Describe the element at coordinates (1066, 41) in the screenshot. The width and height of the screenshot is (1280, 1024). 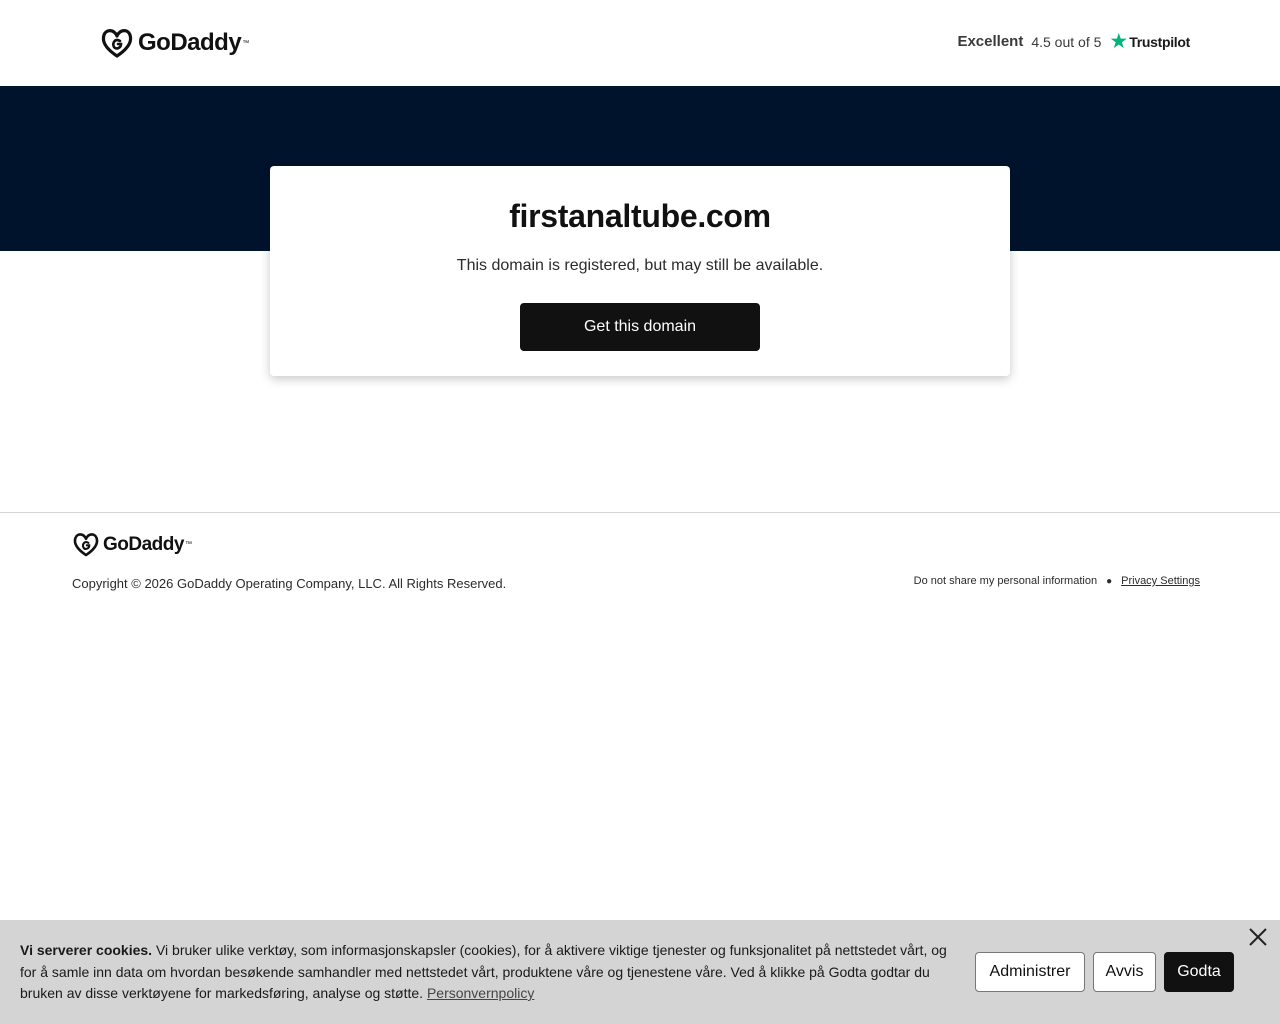
I see `trustpilot-score: 4.5 out of 5` at that location.